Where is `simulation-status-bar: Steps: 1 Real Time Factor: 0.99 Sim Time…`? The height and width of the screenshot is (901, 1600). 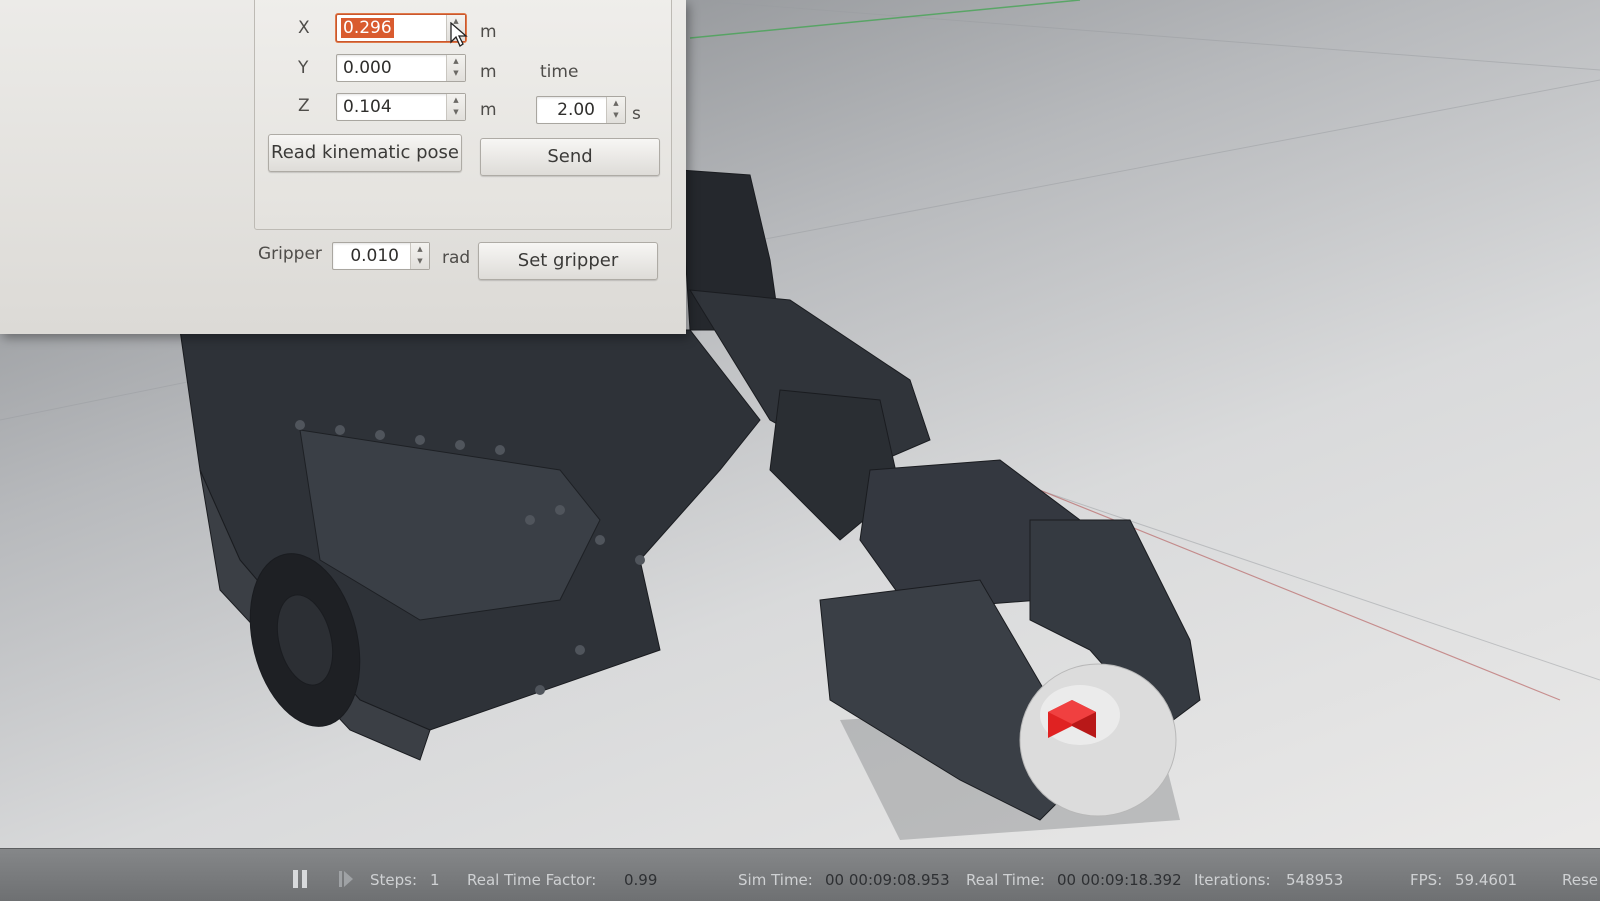 simulation-status-bar: Steps: 1 Real Time Factor: 0.99 Sim Time… is located at coordinates (800, 874).